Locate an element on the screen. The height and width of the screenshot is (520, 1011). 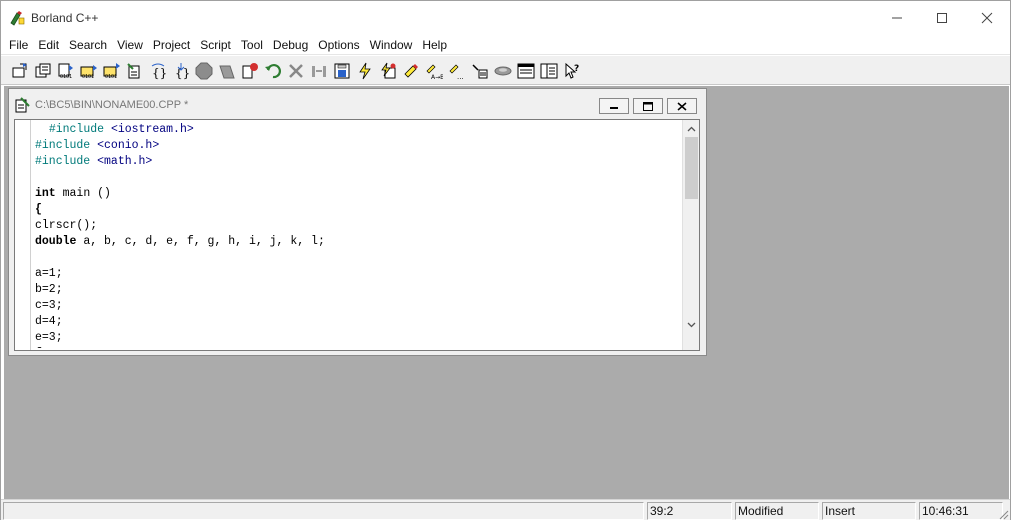
menu-help: Help is located at coordinates (434, 45).